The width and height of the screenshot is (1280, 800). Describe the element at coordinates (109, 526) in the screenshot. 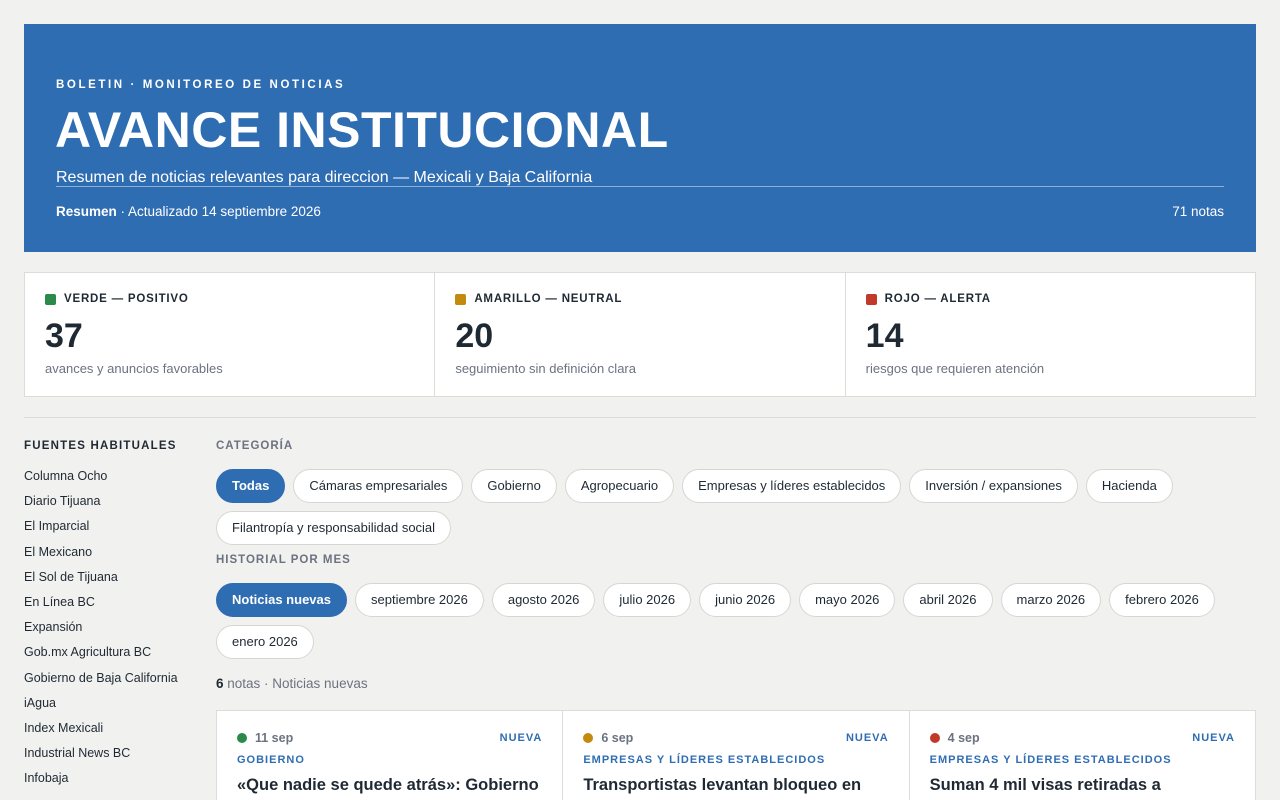

I see `source-item: El Imparcial` at that location.